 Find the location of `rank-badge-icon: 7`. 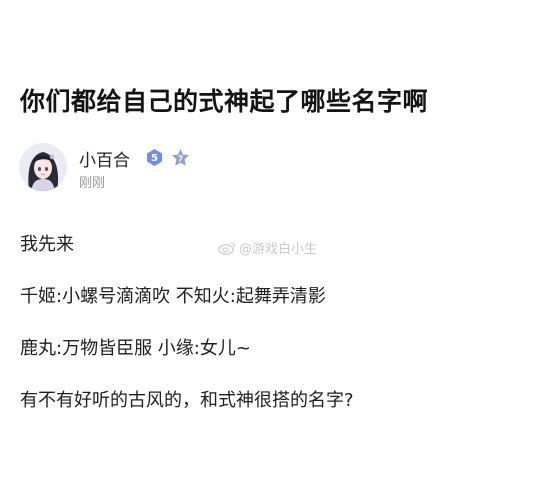

rank-badge-icon: 7 is located at coordinates (180, 157).